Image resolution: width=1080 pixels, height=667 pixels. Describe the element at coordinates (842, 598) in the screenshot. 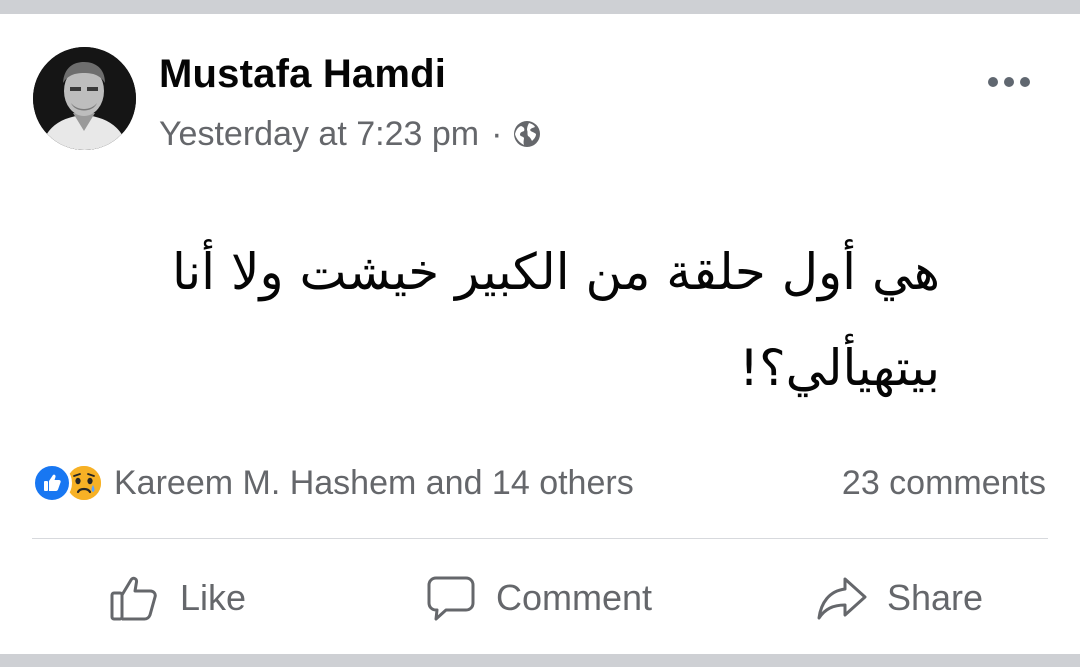

I see `share-arrow-icon` at that location.